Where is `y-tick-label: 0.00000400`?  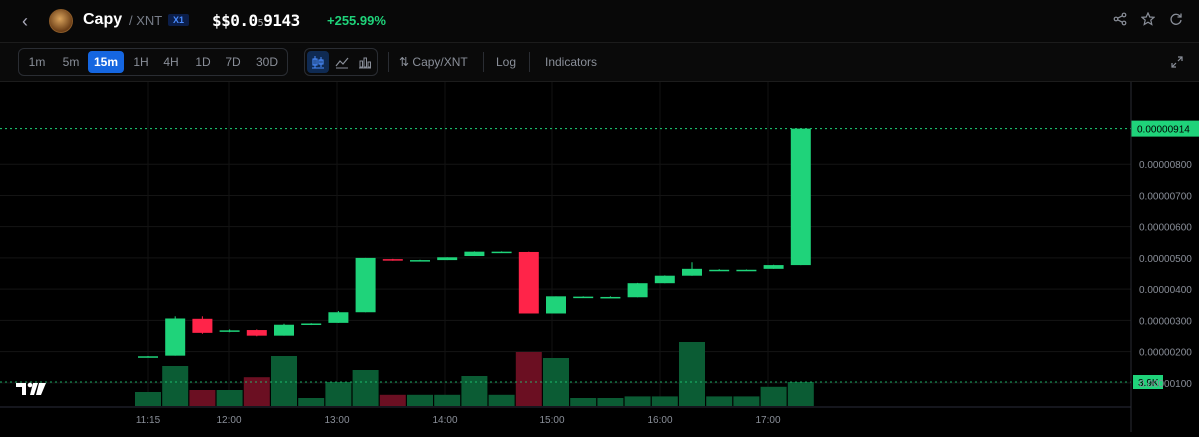 y-tick-label: 0.00000400 is located at coordinates (1165, 290).